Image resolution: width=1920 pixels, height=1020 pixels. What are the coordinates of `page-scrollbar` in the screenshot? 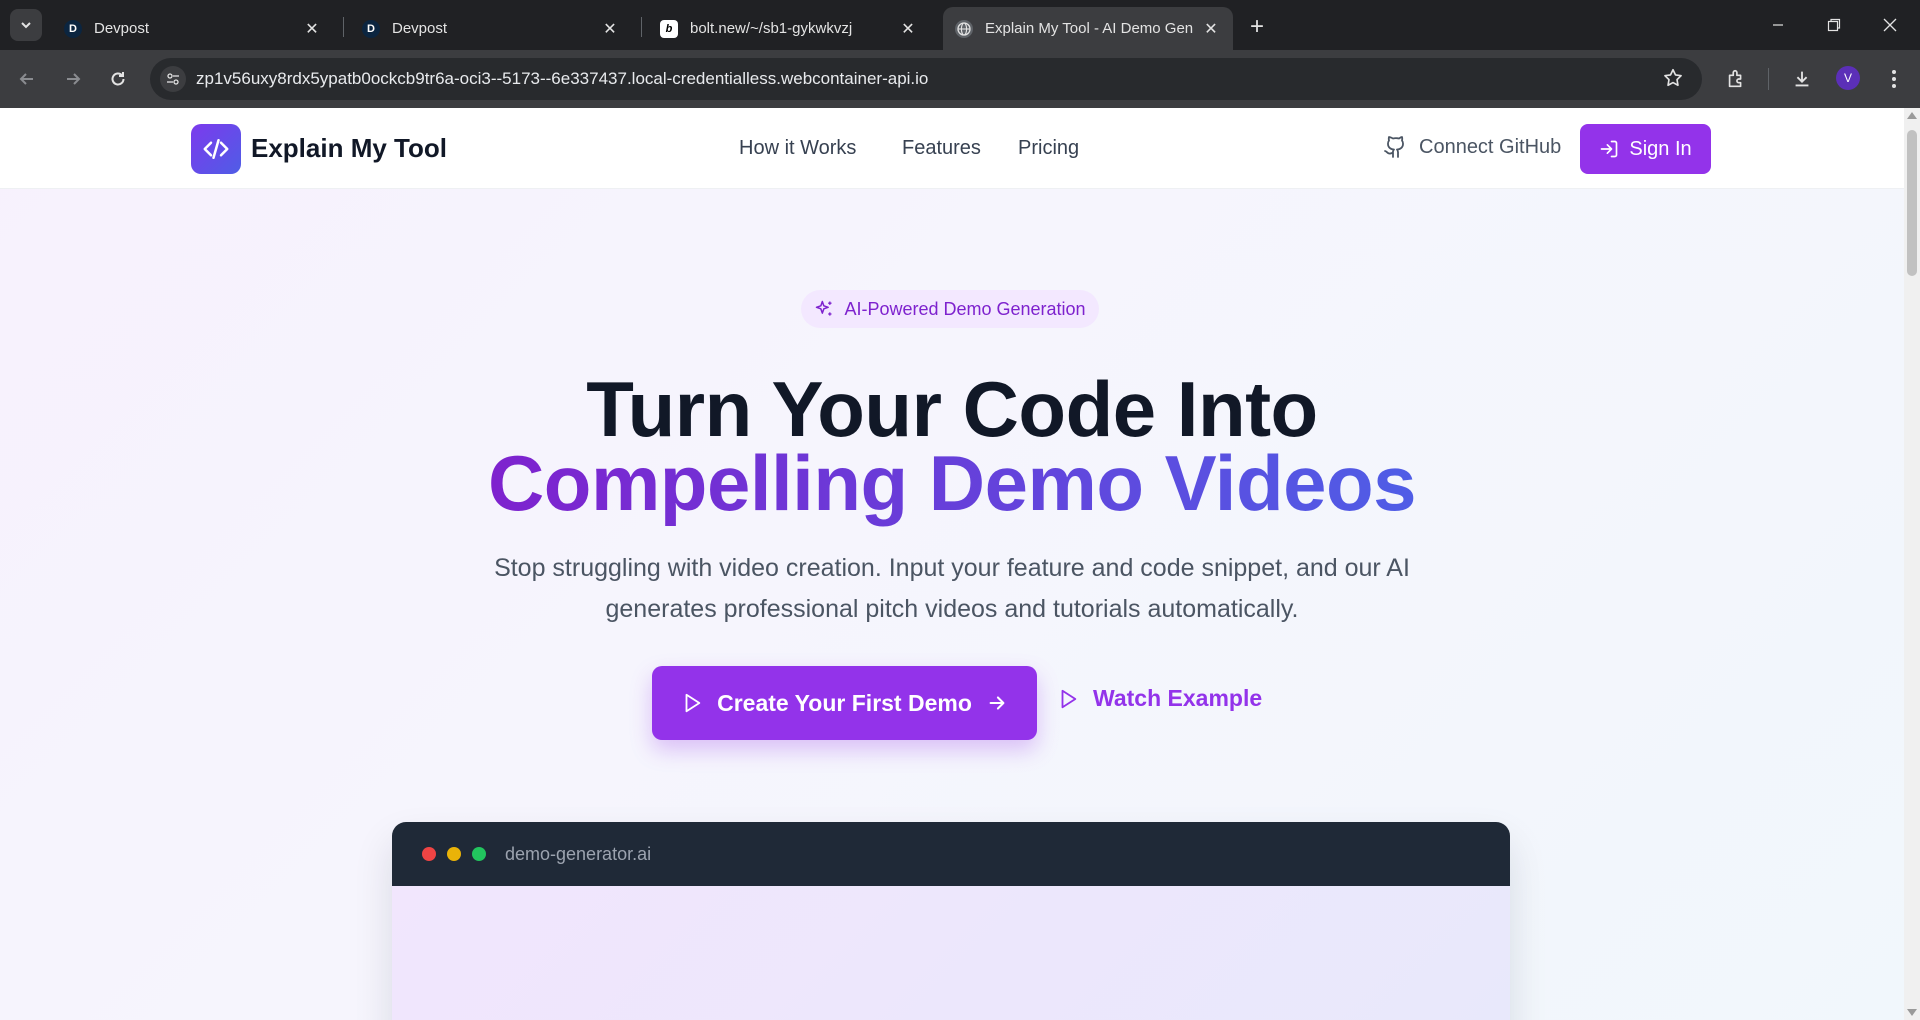 It's located at (1912, 564).